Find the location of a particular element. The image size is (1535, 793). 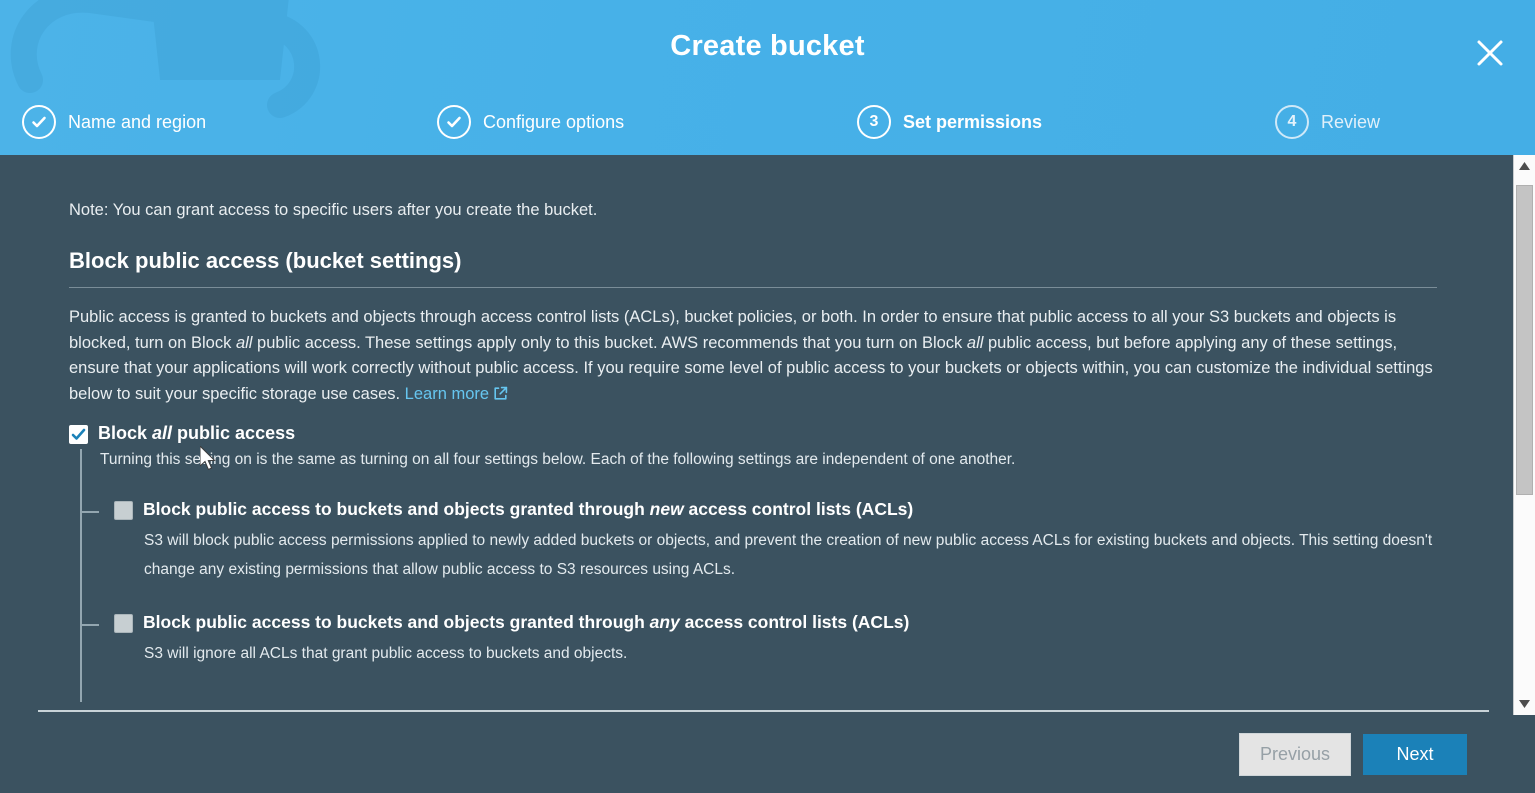

block-new-acls-checkbox is located at coordinates (123, 510).